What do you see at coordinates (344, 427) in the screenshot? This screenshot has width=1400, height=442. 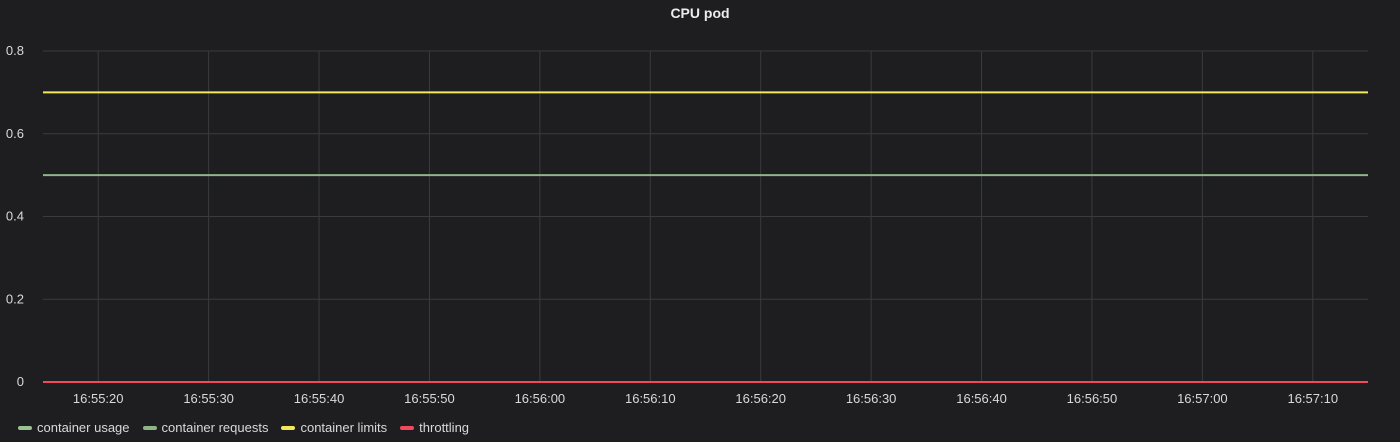 I see `legend-label: container limits` at bounding box center [344, 427].